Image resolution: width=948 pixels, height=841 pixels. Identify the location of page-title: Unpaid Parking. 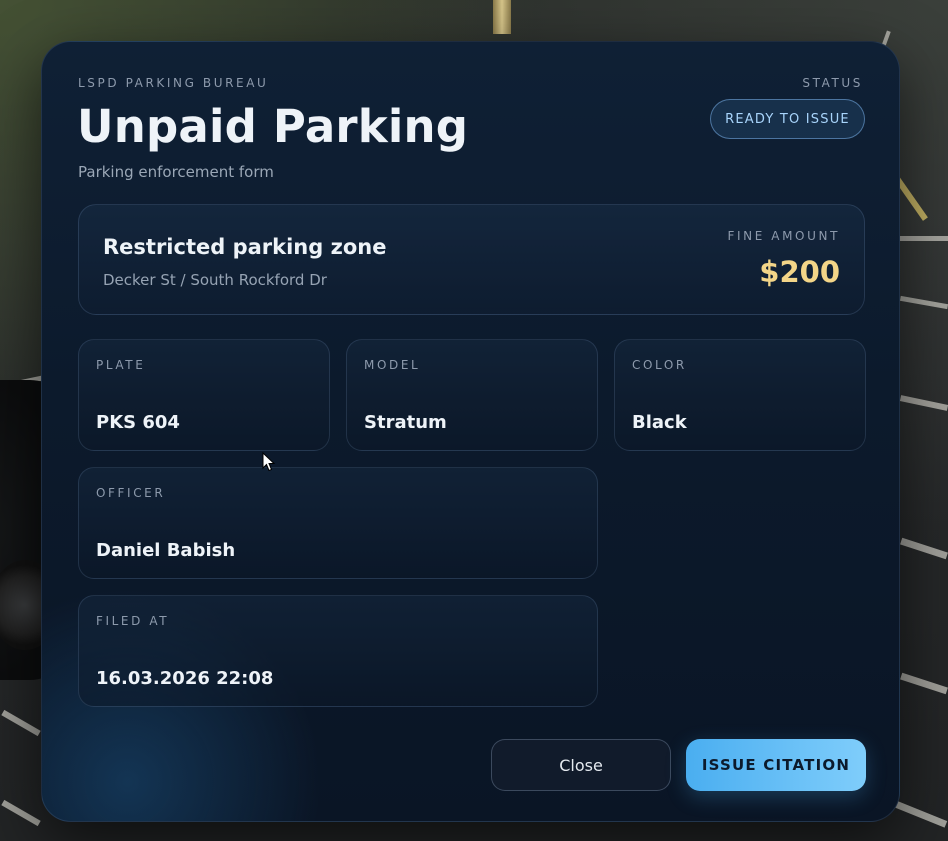
(273, 126).